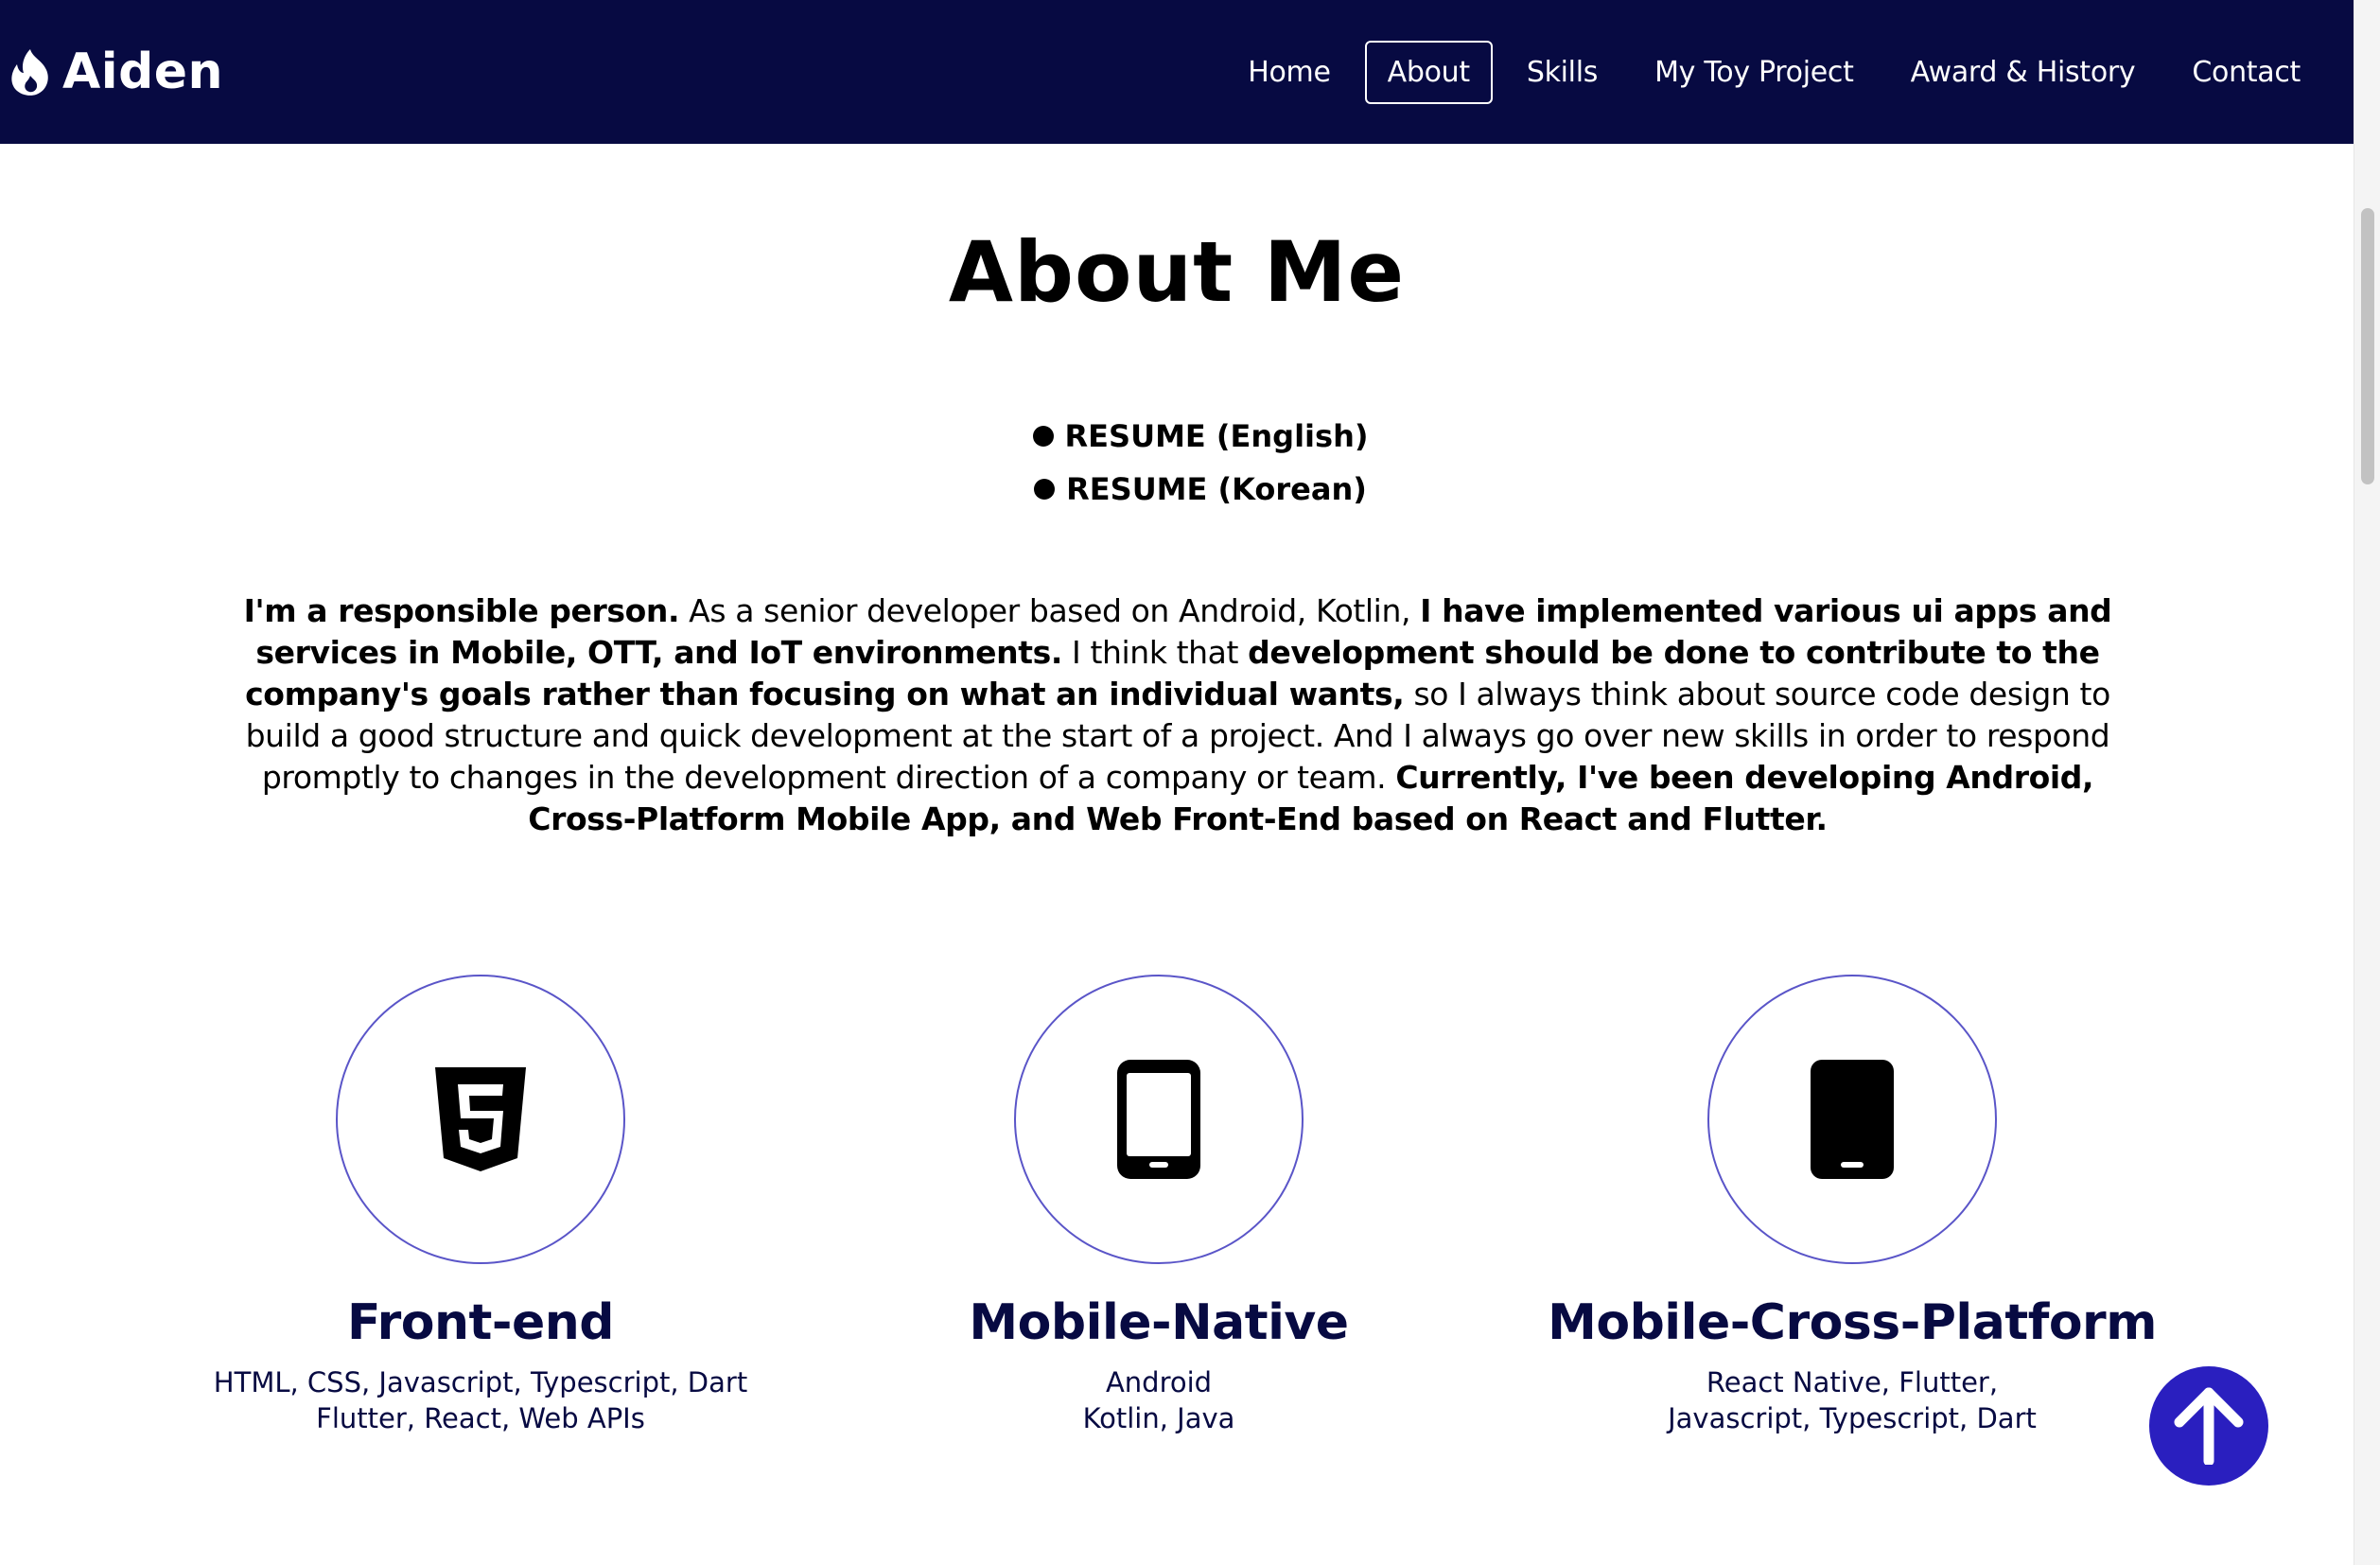  I want to click on mobile-solid-icon, so click(1852, 1119).